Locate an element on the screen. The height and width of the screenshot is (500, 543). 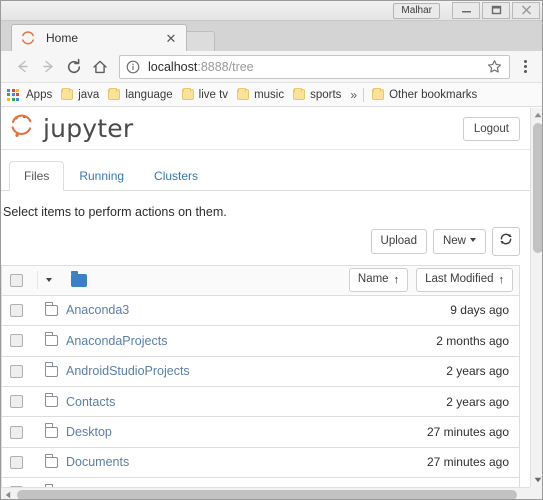
file-name-link: AndroidStudioProjects is located at coordinates (128, 371).